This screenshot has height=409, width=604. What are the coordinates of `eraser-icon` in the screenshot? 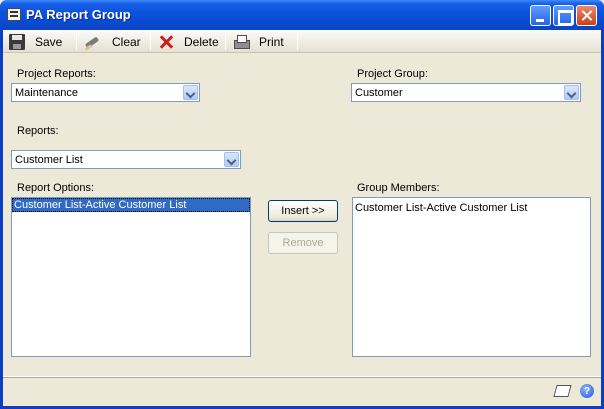 It's located at (92, 42).